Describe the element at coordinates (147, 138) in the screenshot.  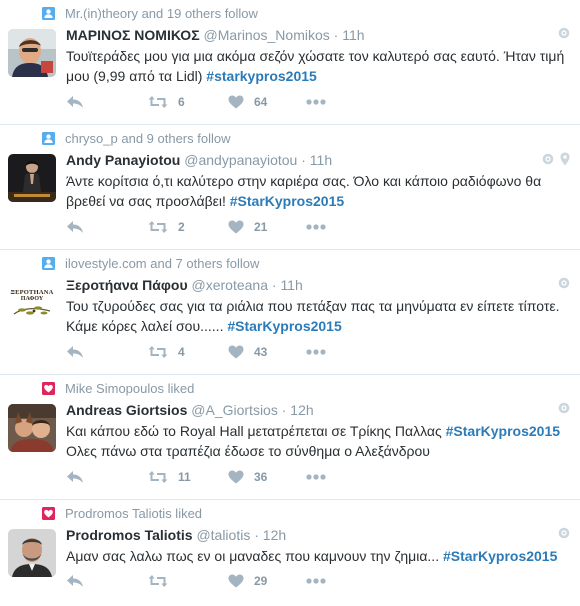
I see `context-text: chryso_p and 9 others follow` at that location.